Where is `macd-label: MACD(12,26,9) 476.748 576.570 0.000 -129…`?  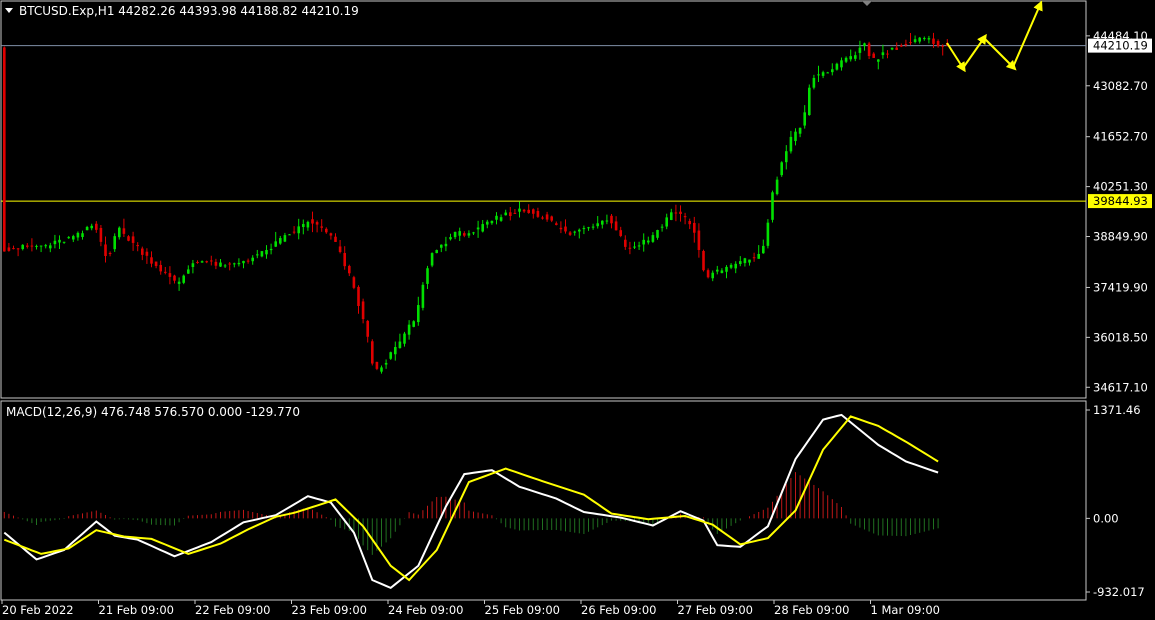 macd-label: MACD(12,26,9) 476.748 576.570 0.000 -129… is located at coordinates (153, 412).